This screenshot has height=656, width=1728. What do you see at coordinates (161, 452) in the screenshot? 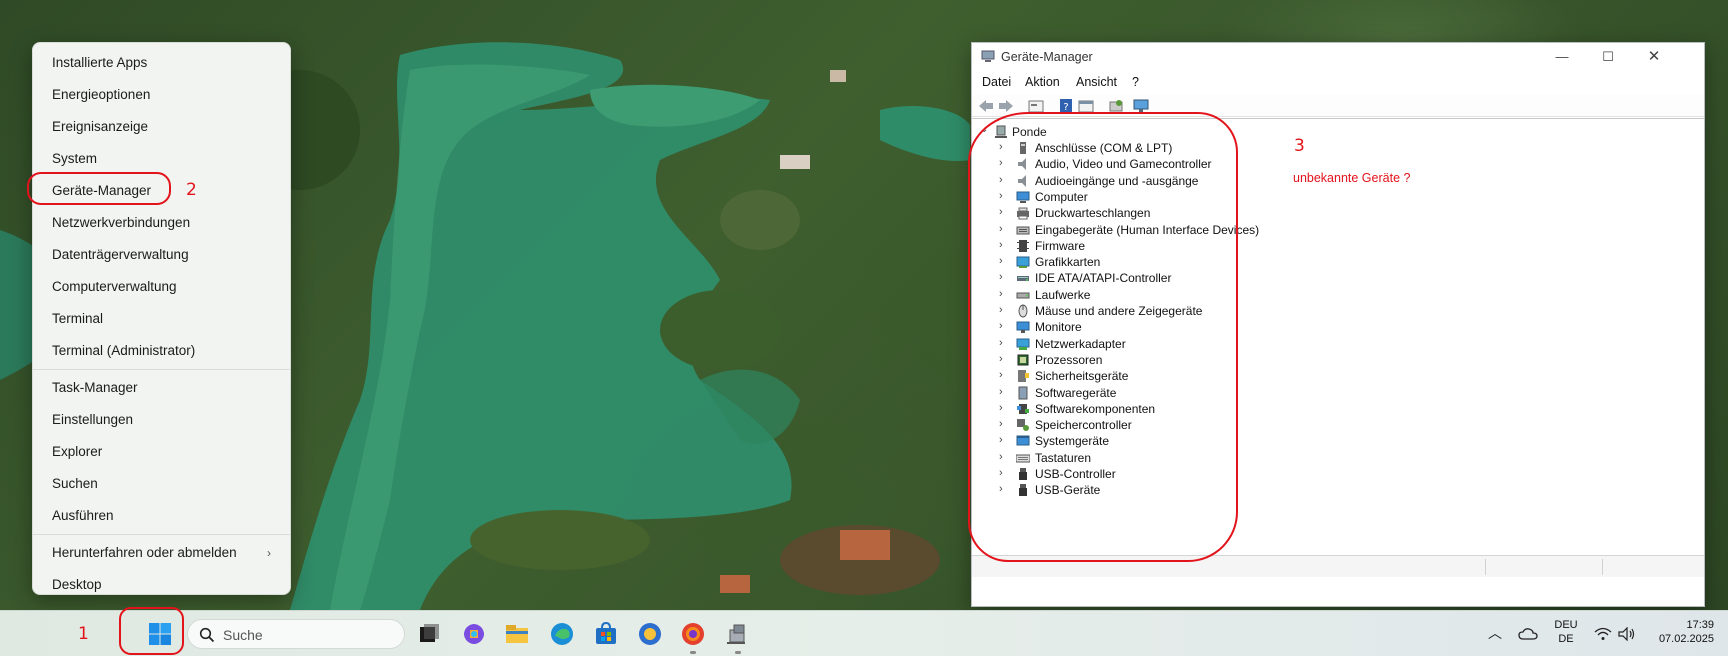
I see `menu-item-explorer: Explorer` at bounding box center [161, 452].